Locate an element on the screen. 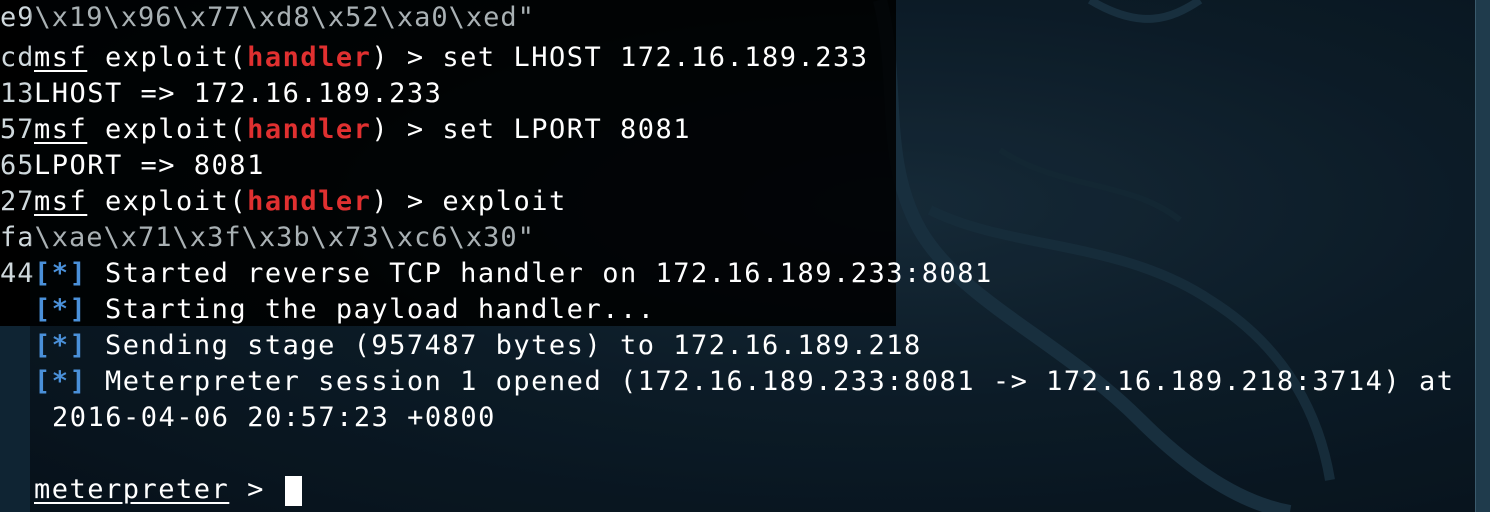 This screenshot has width=1490, height=512. command-text: set LHOST 172.16.189.233 is located at coordinates (655, 57).